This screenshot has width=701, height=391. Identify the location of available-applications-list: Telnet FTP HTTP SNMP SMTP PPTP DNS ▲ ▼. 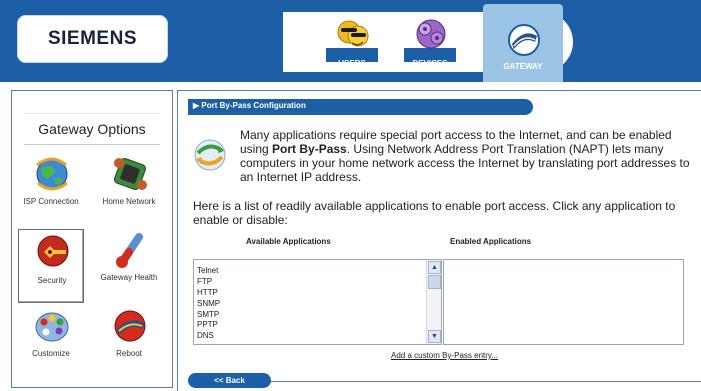
(317, 302).